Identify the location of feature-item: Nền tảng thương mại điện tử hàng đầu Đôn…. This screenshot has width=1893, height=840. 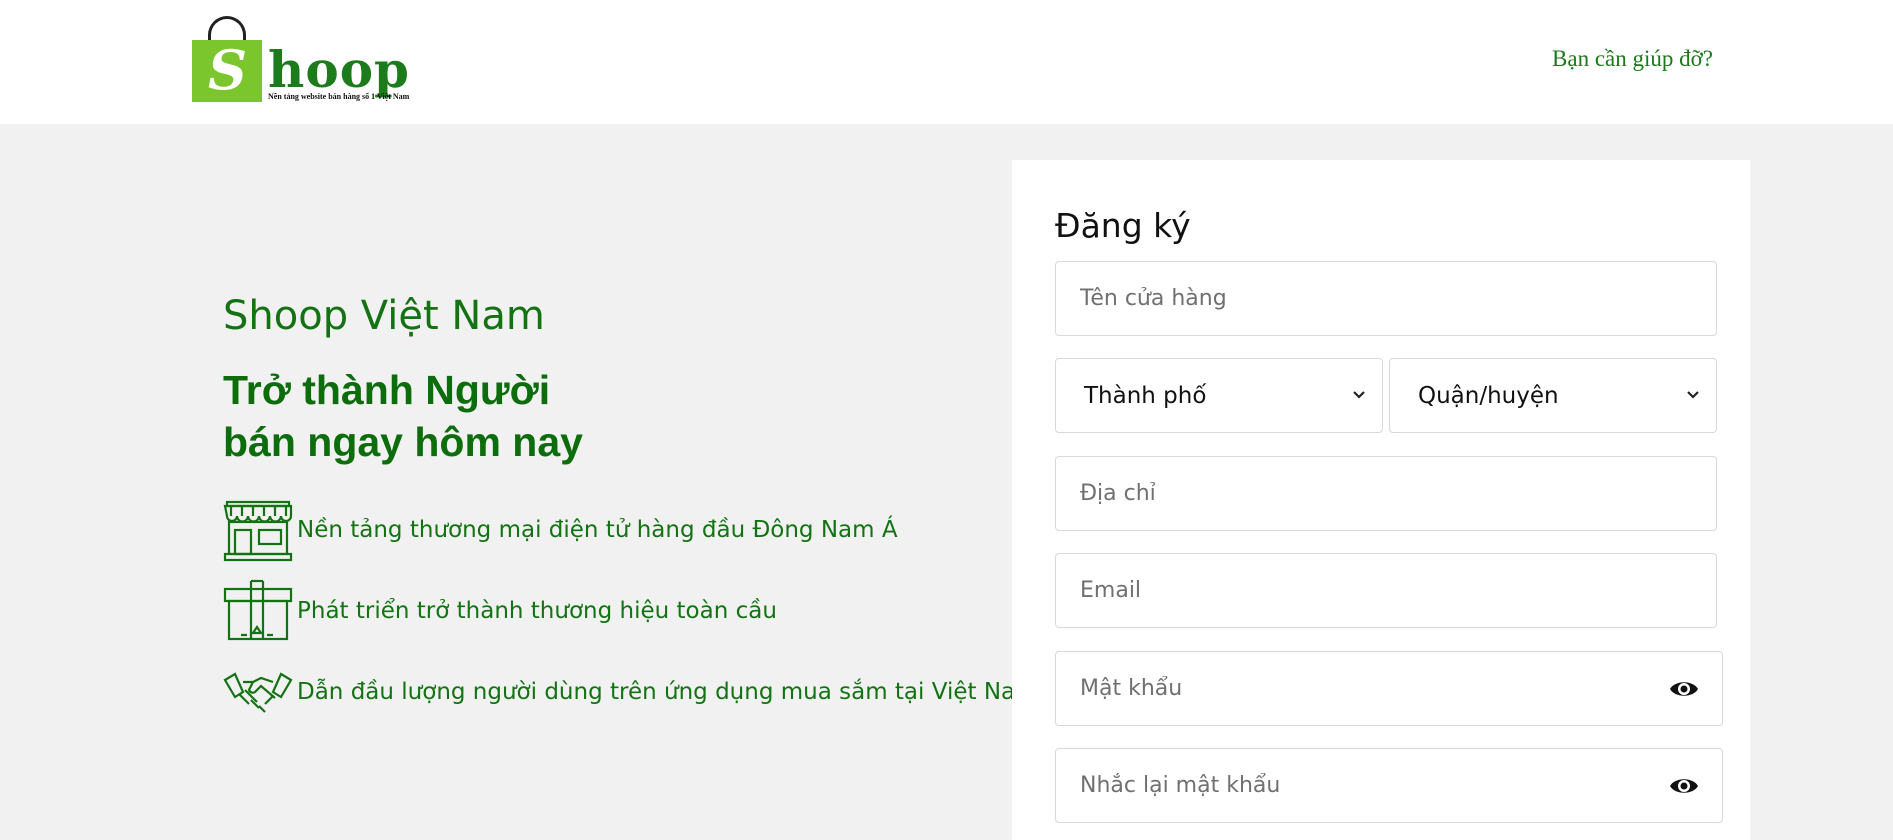
(613, 530).